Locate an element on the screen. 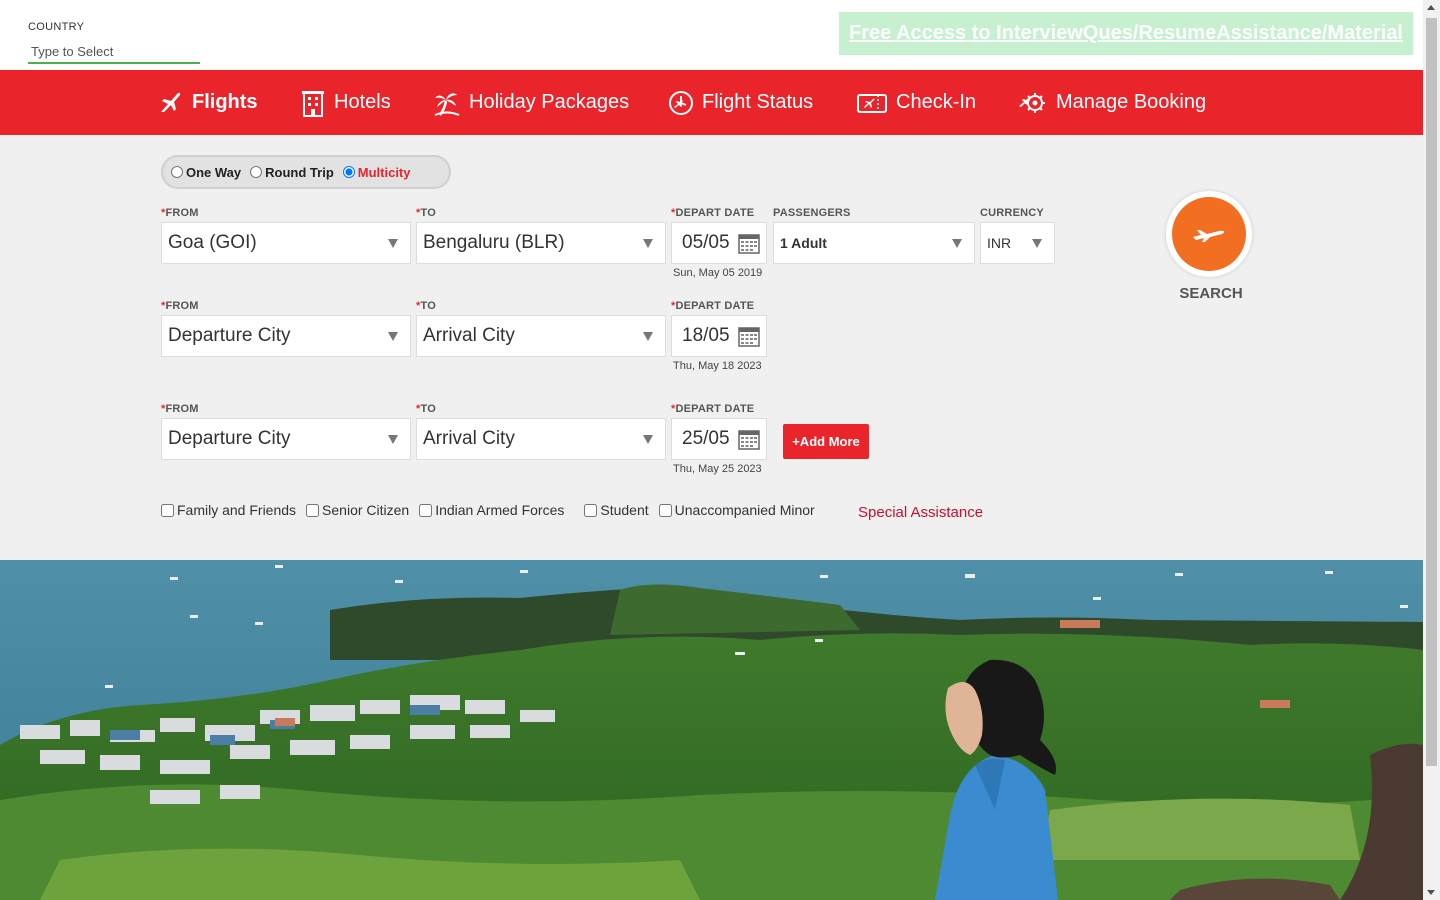 This screenshot has height=900, width=1440. nav-hotels-label: Hotels is located at coordinates (362, 102).